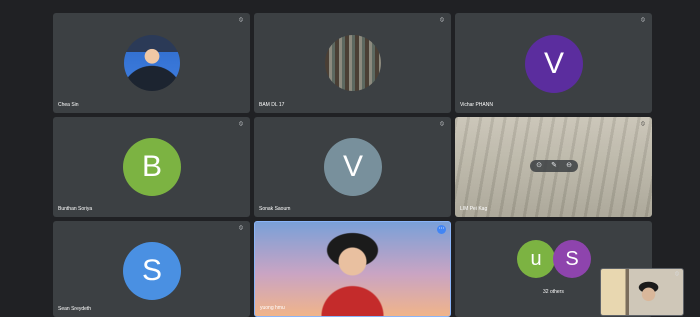  I want to click on participant-name: Bunthan Soriya, so click(75, 209).